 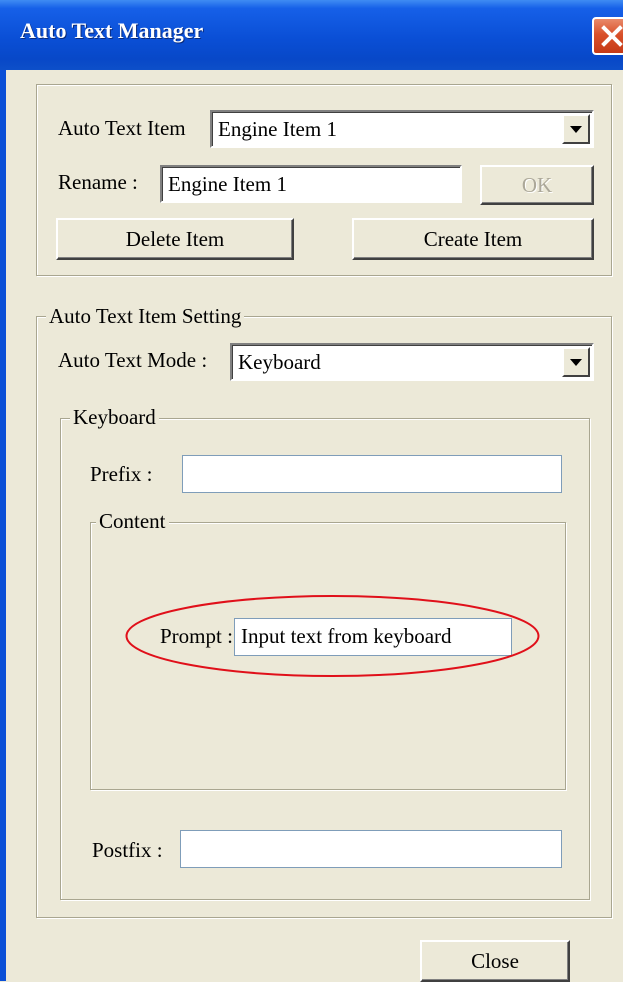 I want to click on create-item-button: Create Item, so click(x=473, y=239).